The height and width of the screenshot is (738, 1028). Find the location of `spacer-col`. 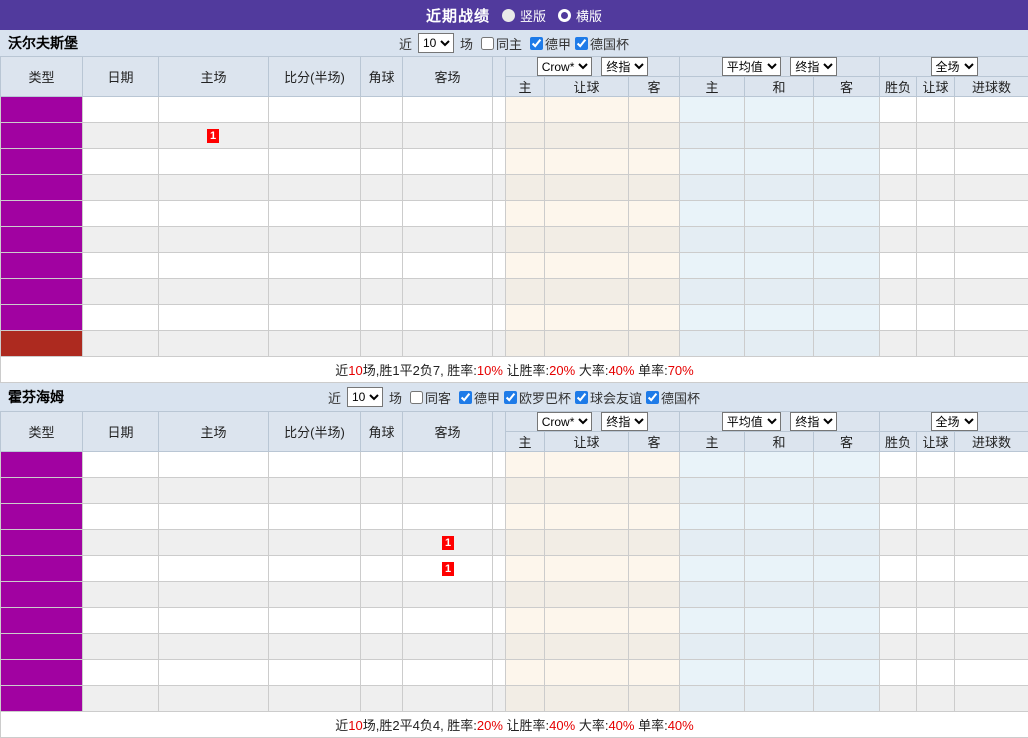

spacer-col is located at coordinates (499, 432).